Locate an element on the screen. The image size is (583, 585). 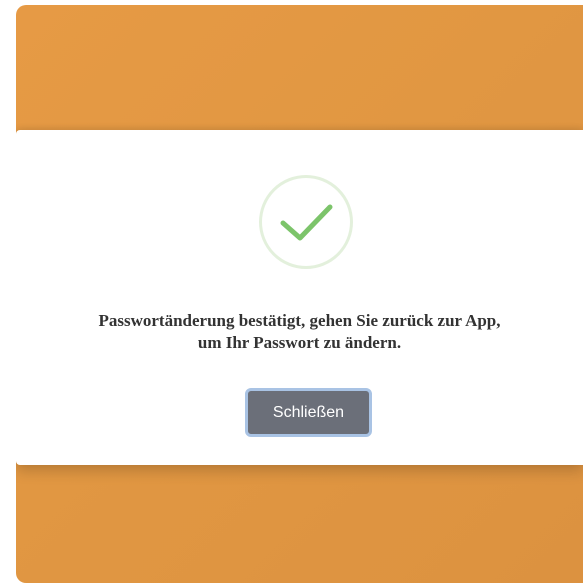
checkmark-icon is located at coordinates (306, 222).